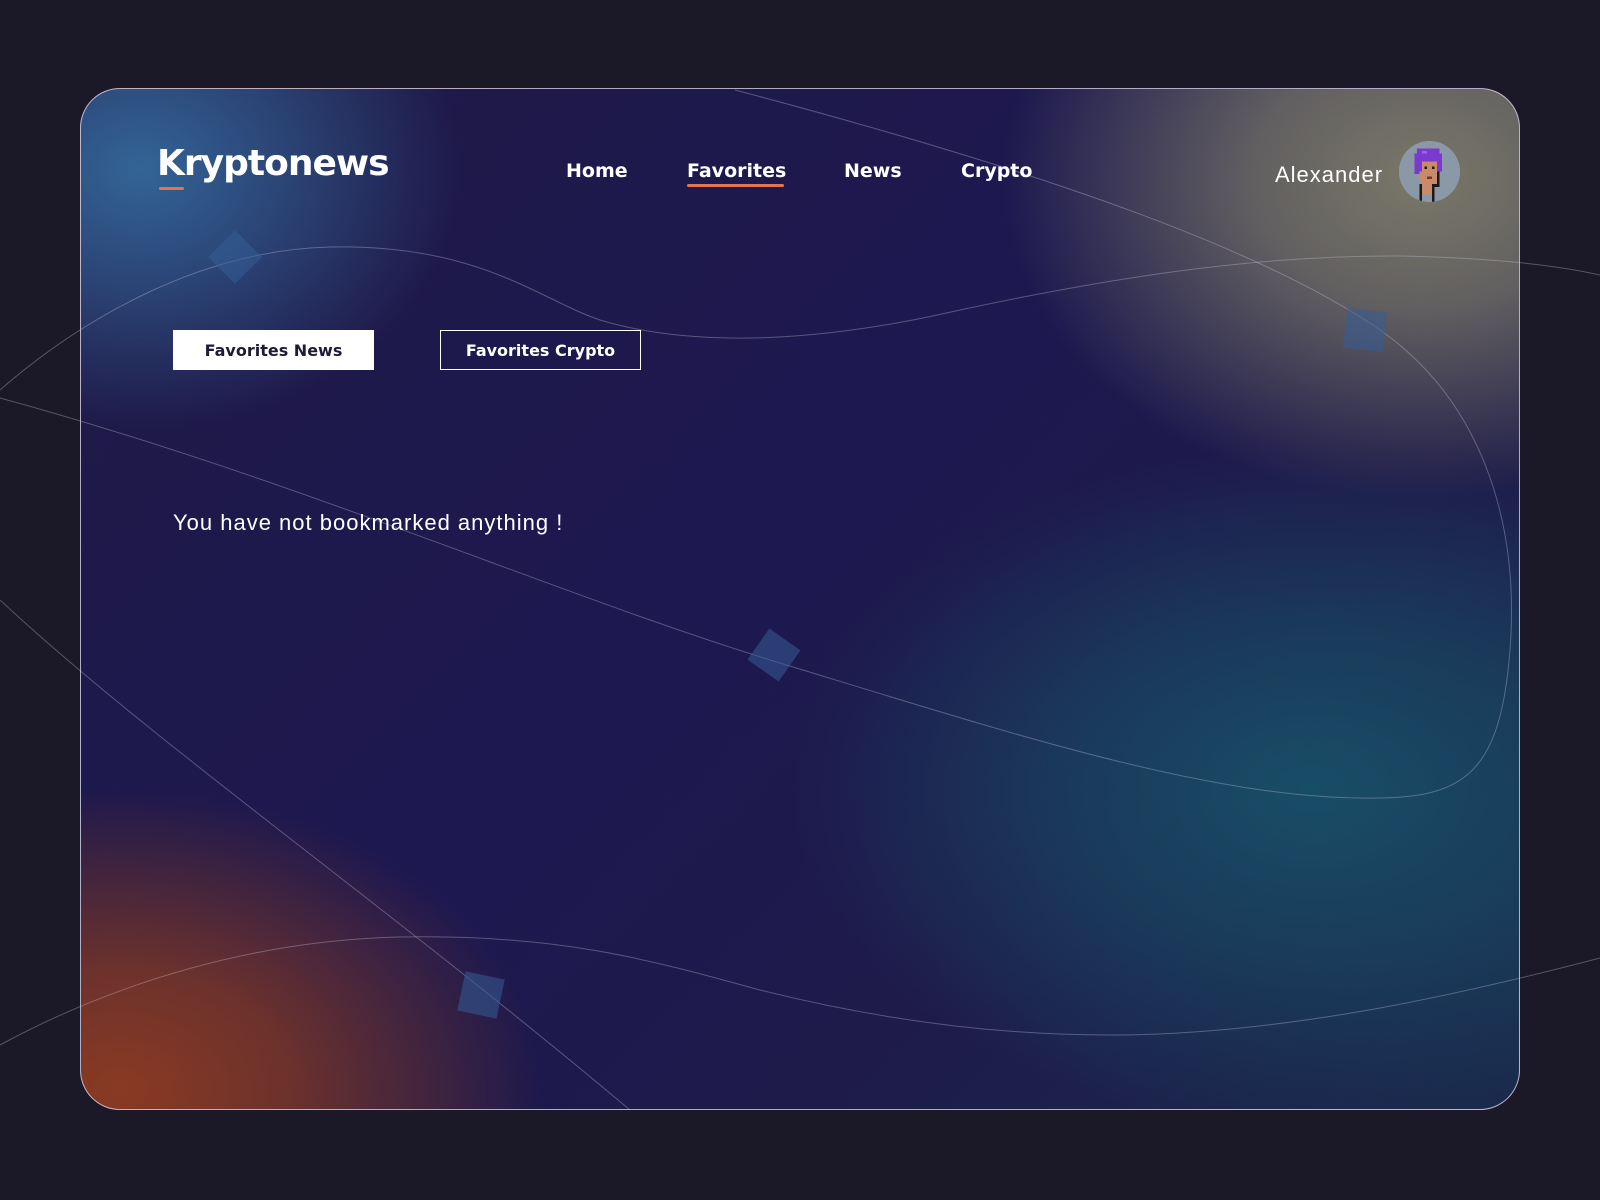 The image size is (1600, 1200). Describe the element at coordinates (735, 185) in the screenshot. I see `nav-active-indicator` at that location.